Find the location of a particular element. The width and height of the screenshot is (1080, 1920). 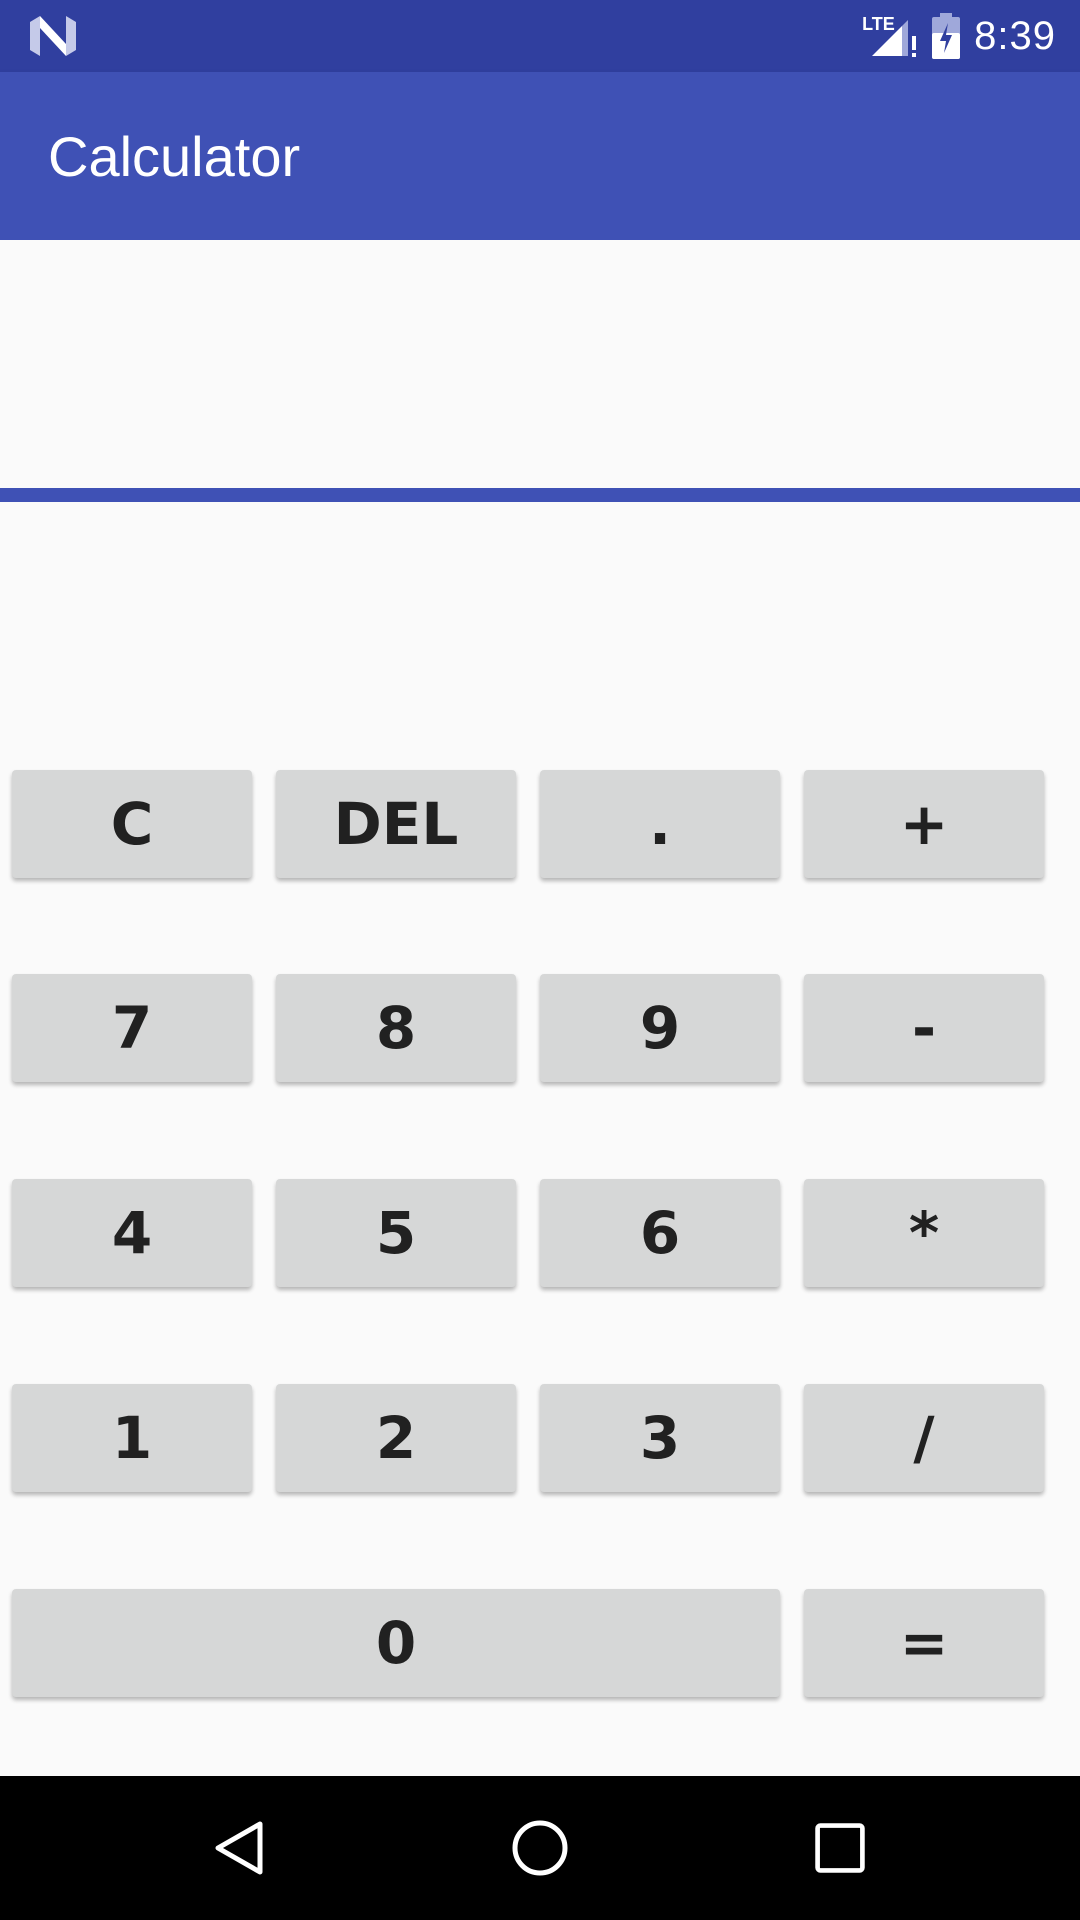

home-circle-icon is located at coordinates (540, 1848).